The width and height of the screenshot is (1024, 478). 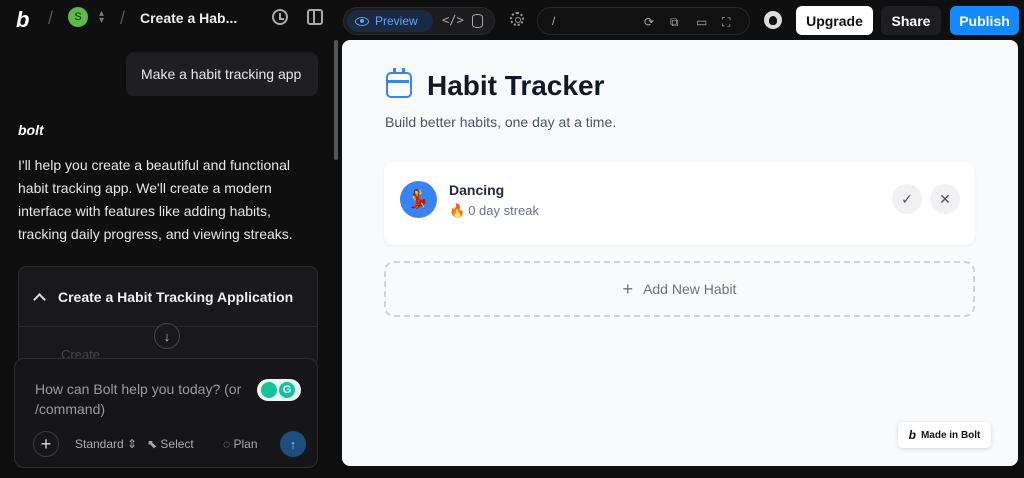 I want to click on plus-icon: +, so click(x=628, y=288).